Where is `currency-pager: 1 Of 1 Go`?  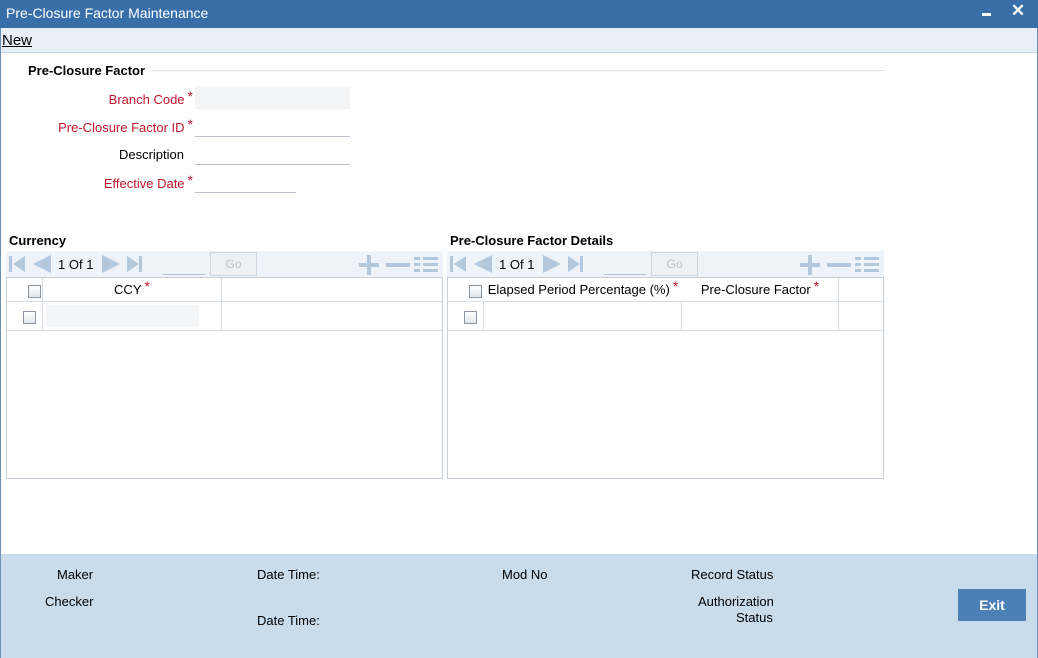 currency-pager: 1 Of 1 Go is located at coordinates (224, 264).